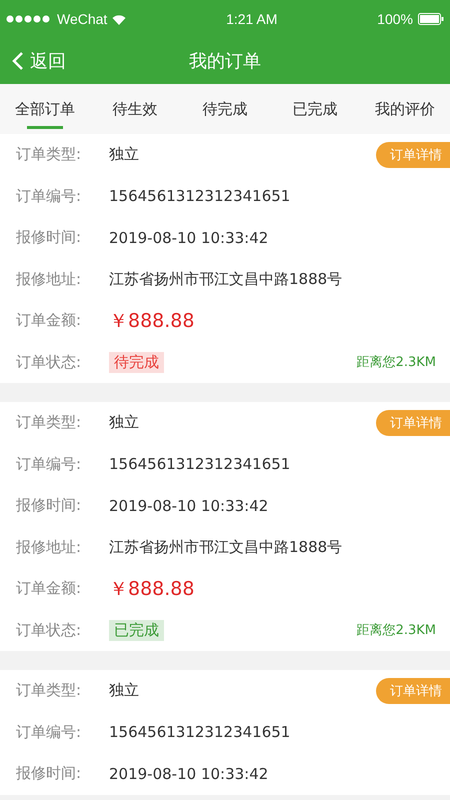 This screenshot has width=450, height=800. I want to click on order-tab: 我的评价, so click(405, 109).